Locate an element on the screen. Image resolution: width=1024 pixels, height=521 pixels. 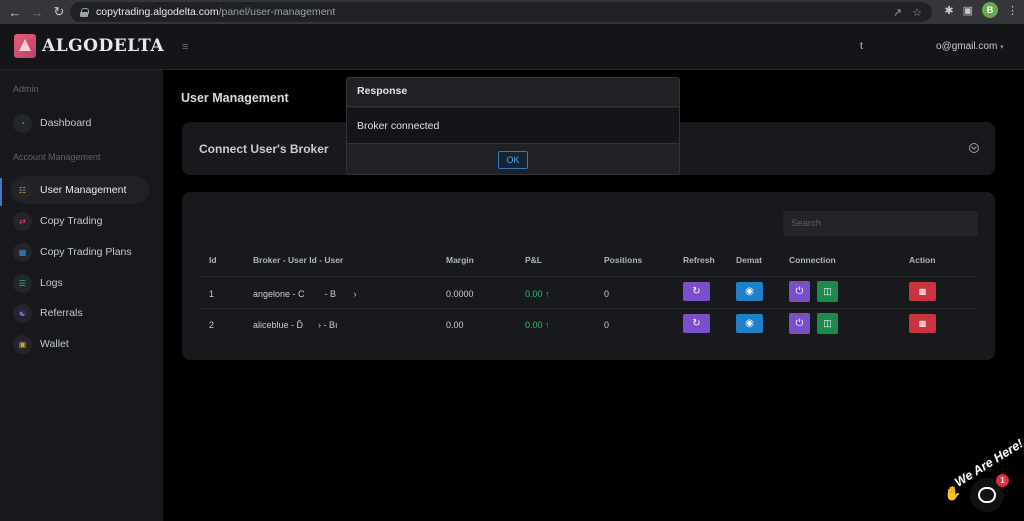
chat-bubble-icon is located at coordinates (987, 495).